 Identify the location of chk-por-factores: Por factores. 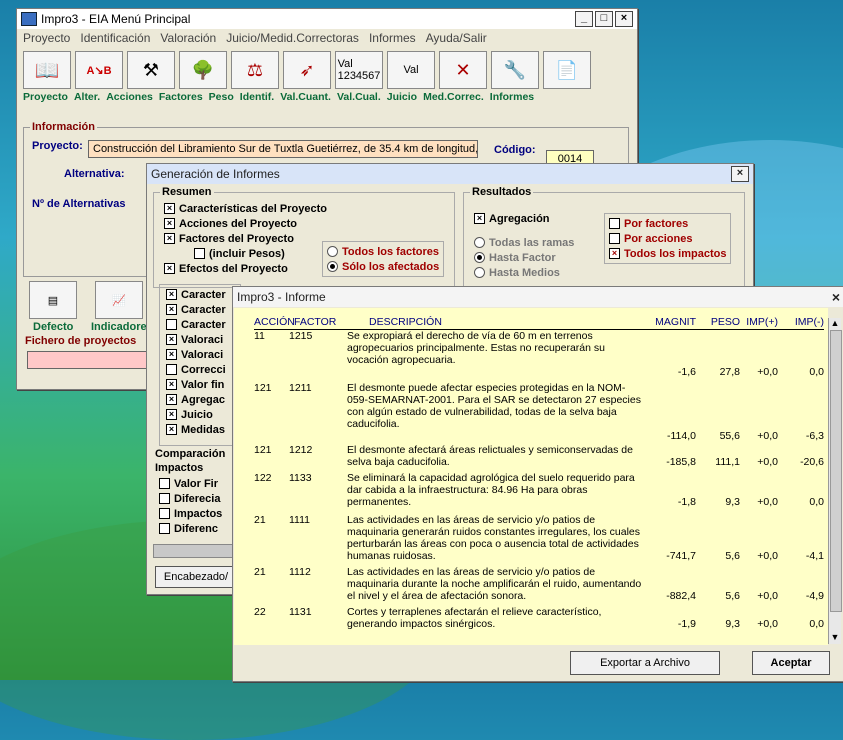
(667, 223).